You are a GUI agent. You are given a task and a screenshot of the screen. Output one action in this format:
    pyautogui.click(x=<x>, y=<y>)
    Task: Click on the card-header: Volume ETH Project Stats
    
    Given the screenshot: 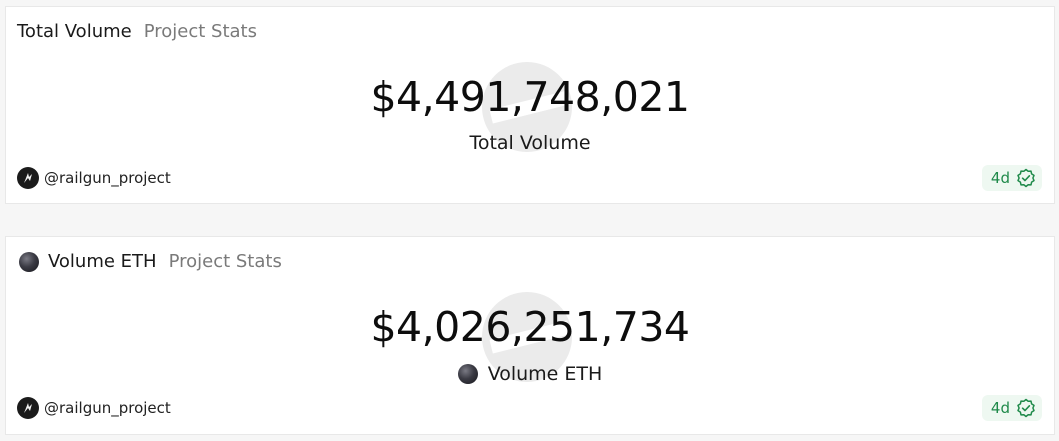 What is the action you would take?
    pyautogui.click(x=150, y=262)
    